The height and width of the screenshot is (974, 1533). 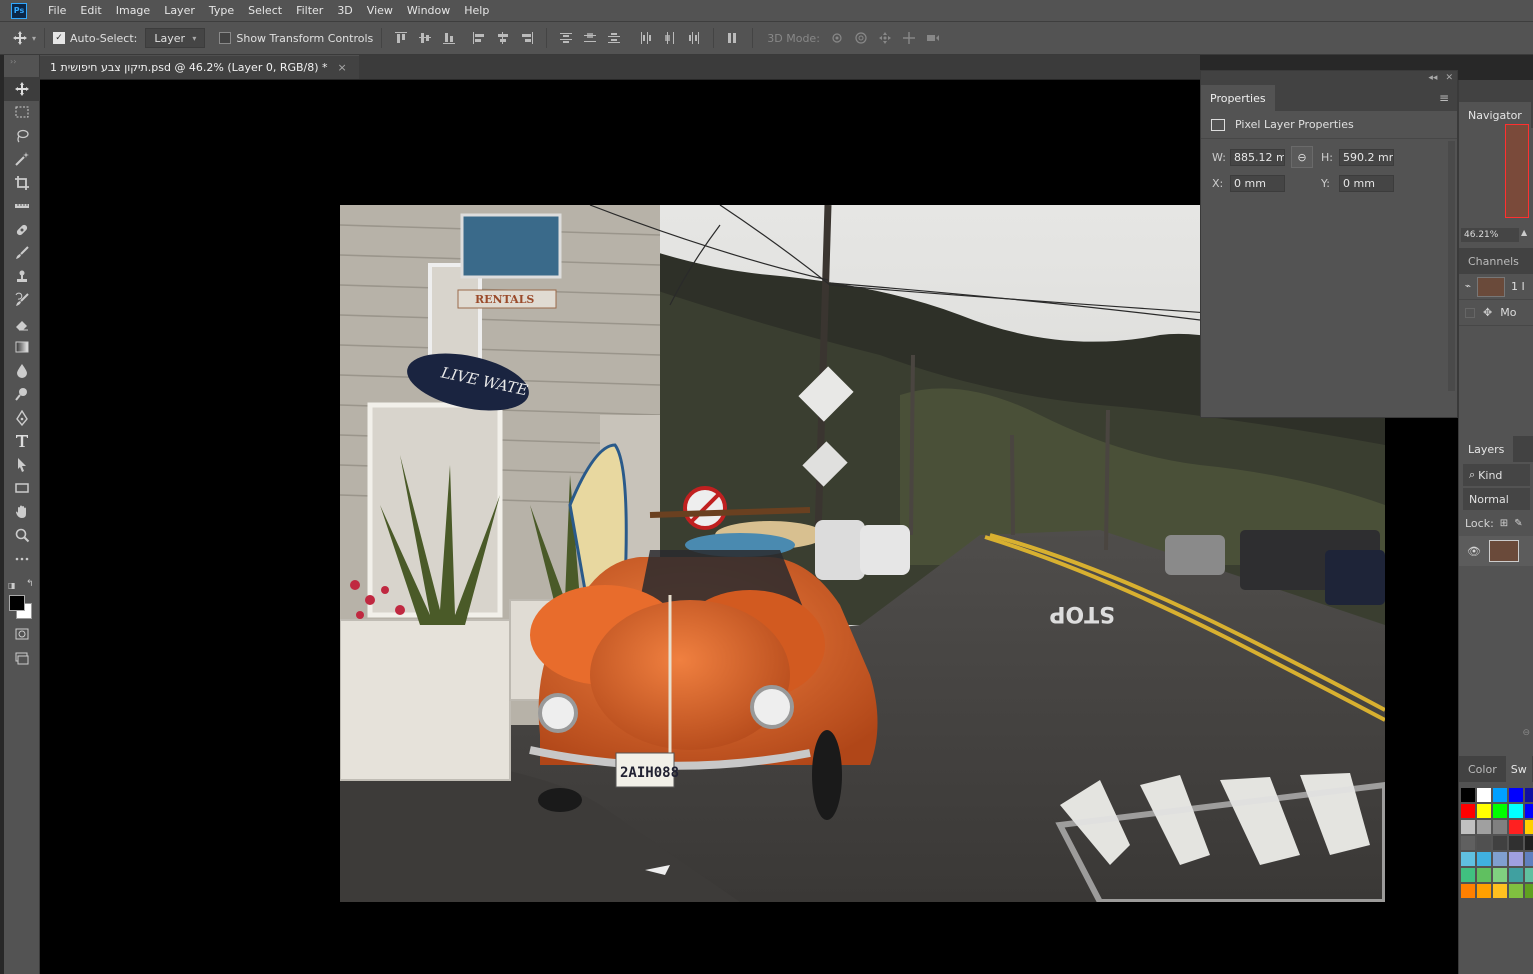 What do you see at coordinates (342, 67) in the screenshot?
I see `close-icon: ×` at bounding box center [342, 67].